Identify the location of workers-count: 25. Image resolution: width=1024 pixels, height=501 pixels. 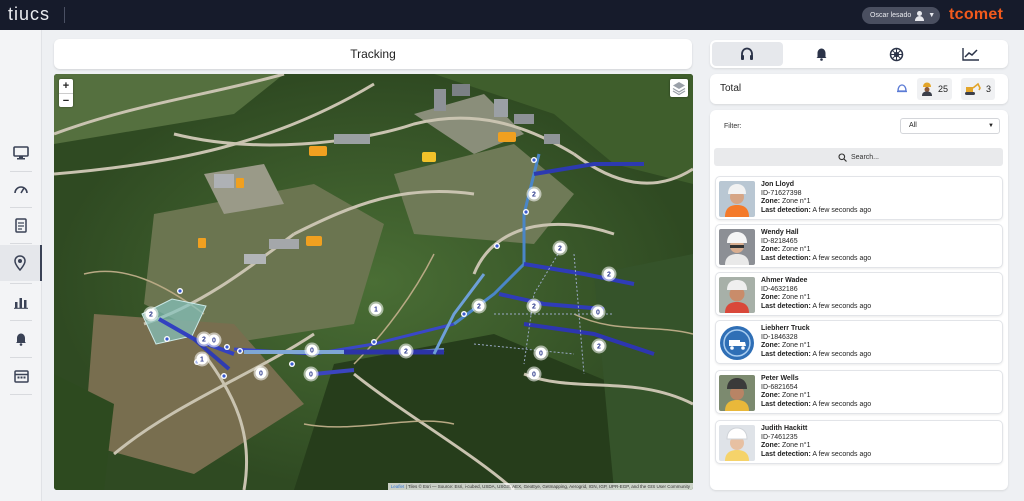
(943, 89).